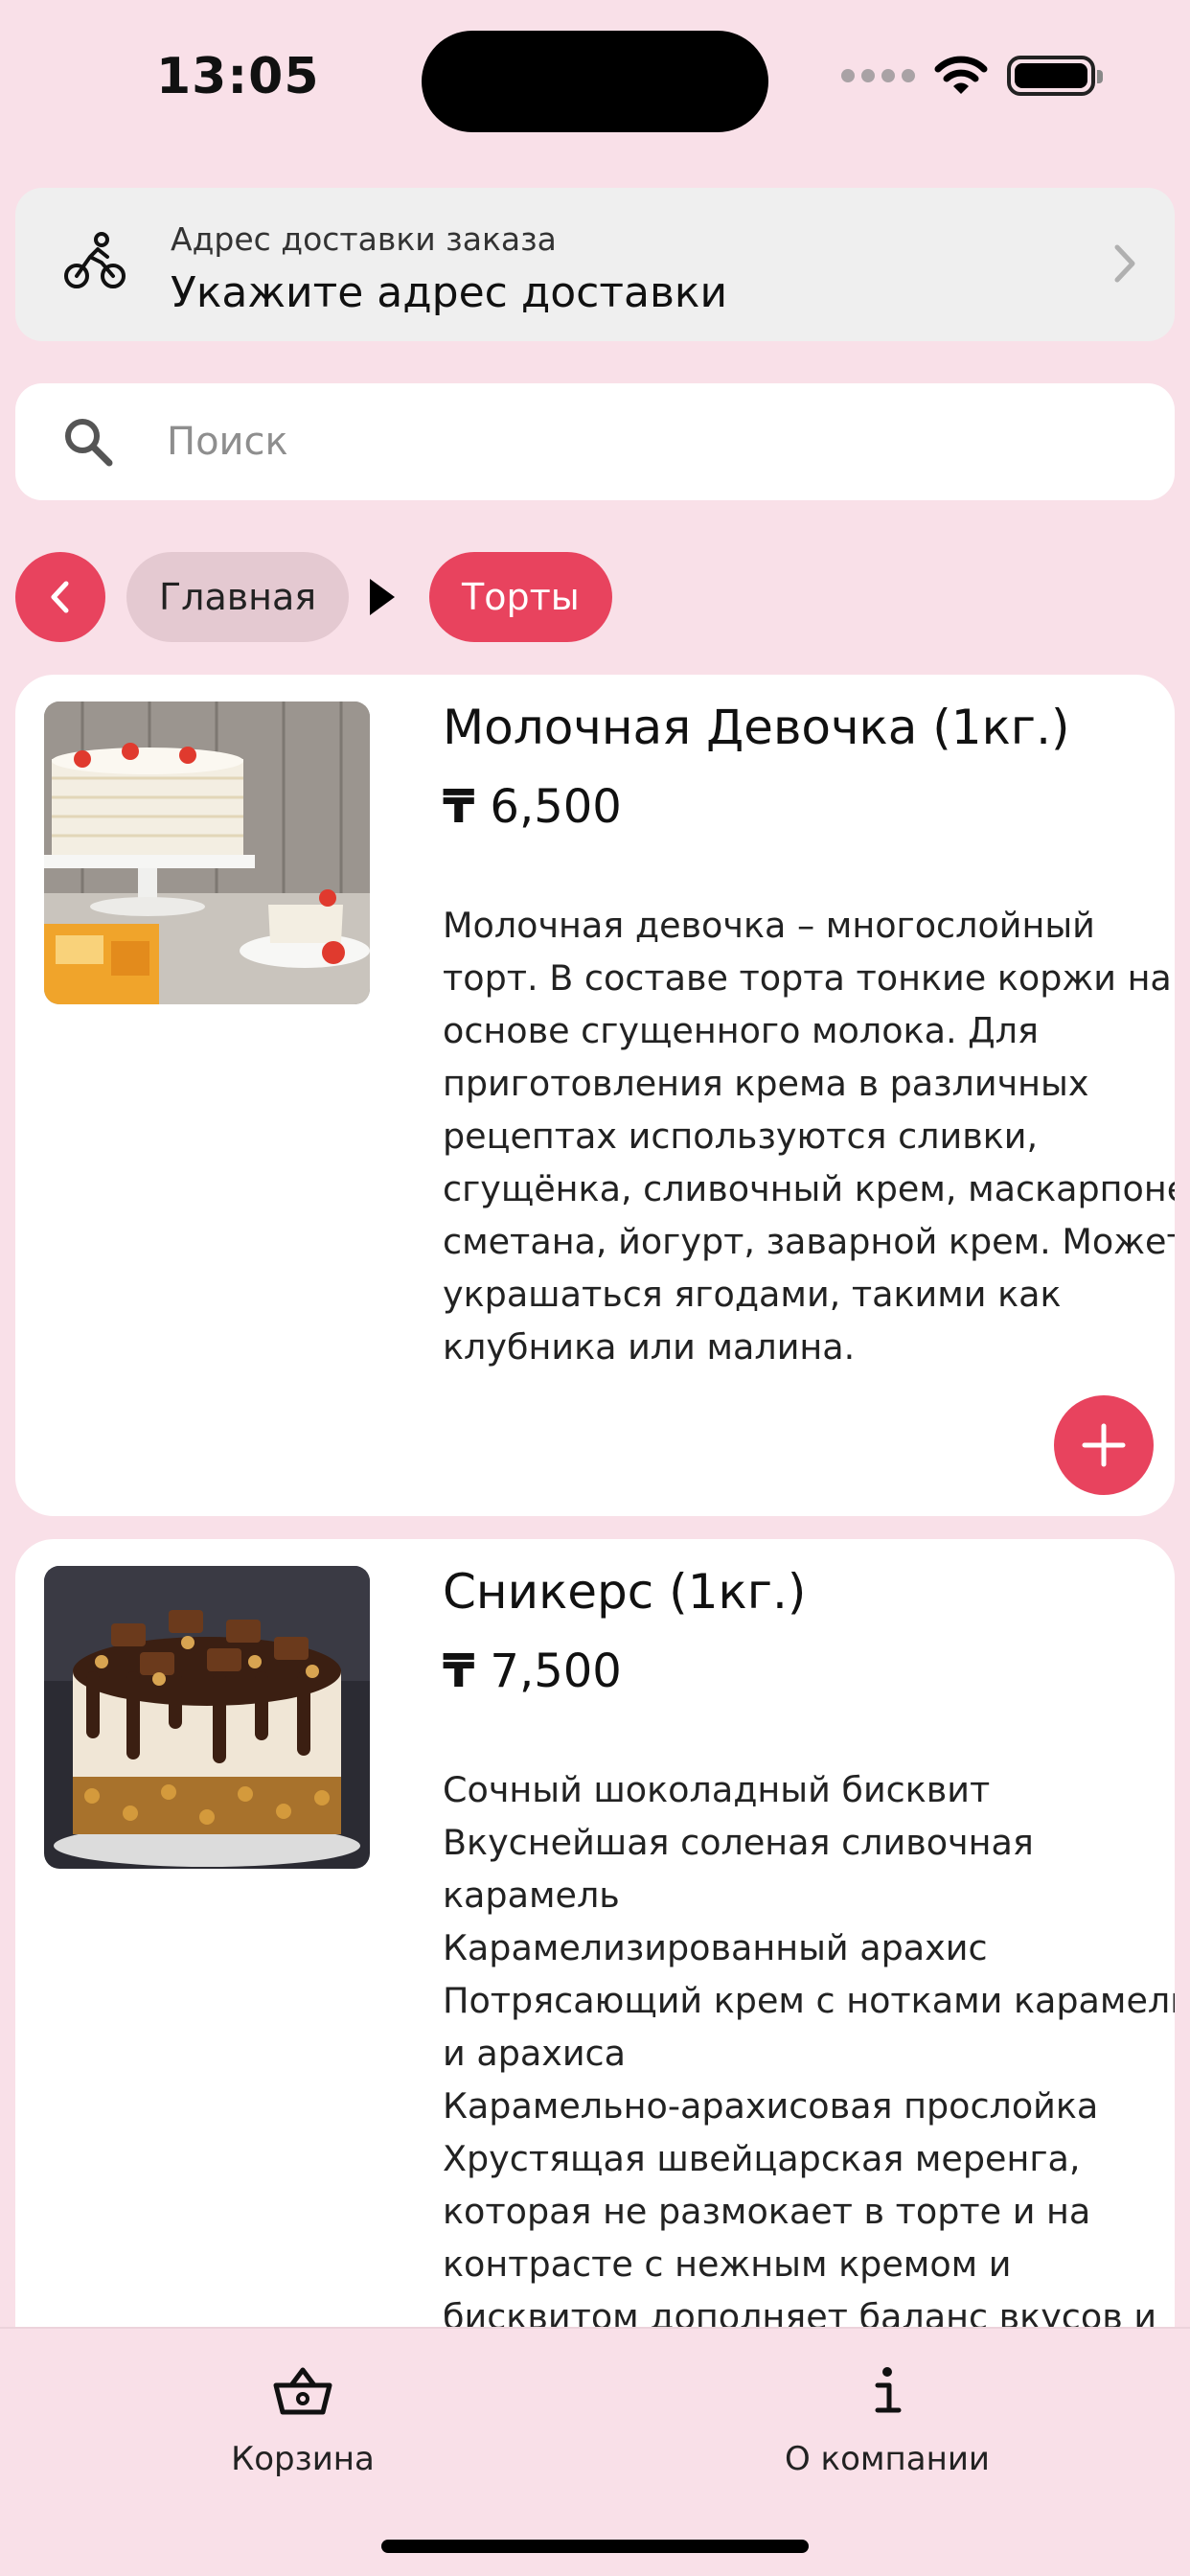 The width and height of the screenshot is (1190, 2576). What do you see at coordinates (556, 807) in the screenshot?
I see `price-value: 6,500` at bounding box center [556, 807].